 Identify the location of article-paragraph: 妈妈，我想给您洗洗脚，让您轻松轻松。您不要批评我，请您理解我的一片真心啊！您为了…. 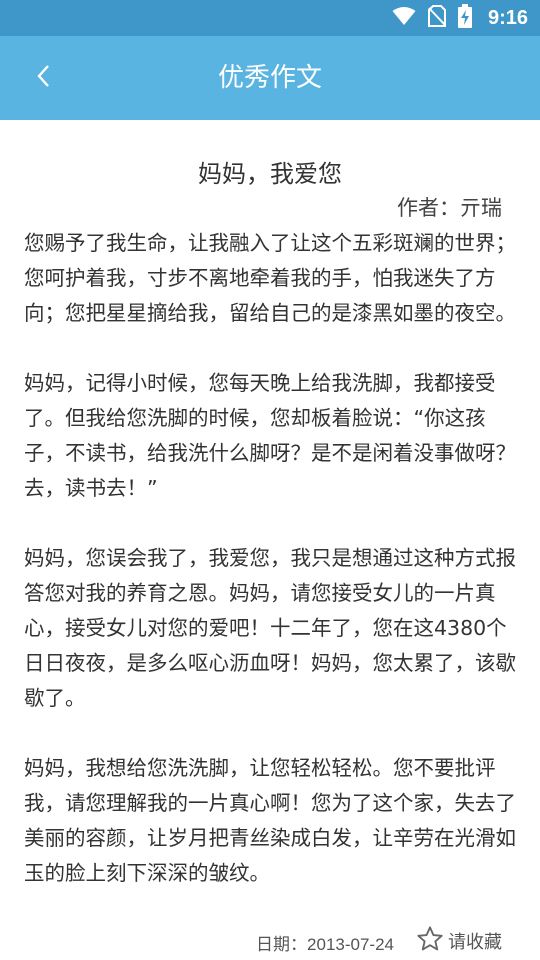
(270, 820).